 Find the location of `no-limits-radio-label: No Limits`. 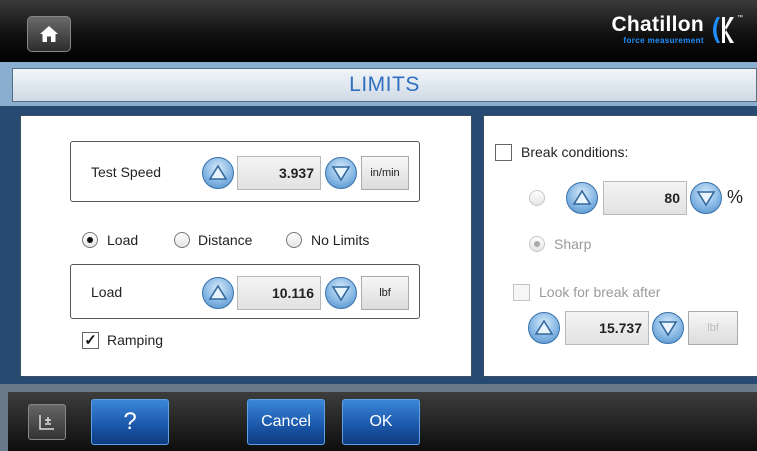

no-limits-radio-label: No Limits is located at coordinates (340, 240).